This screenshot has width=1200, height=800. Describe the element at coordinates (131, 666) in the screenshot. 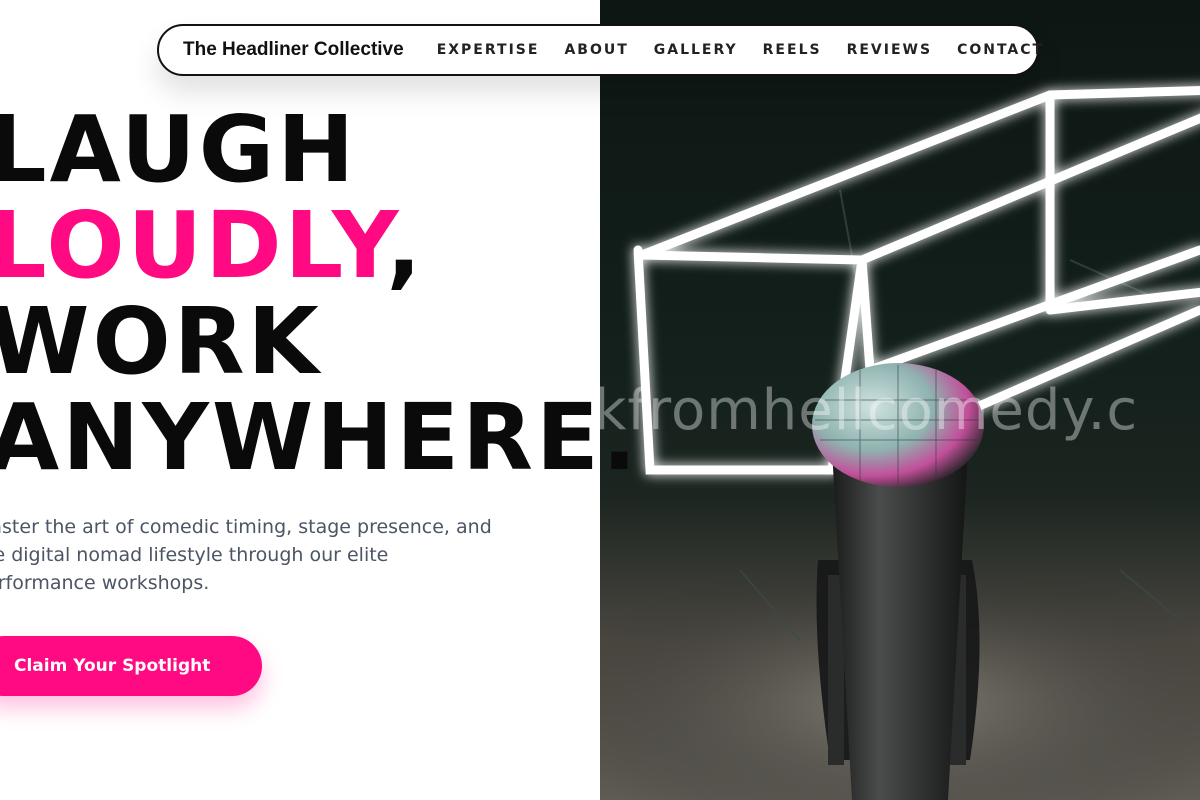

I see `claim-spotlight-button: Claim Your Spotlight` at that location.